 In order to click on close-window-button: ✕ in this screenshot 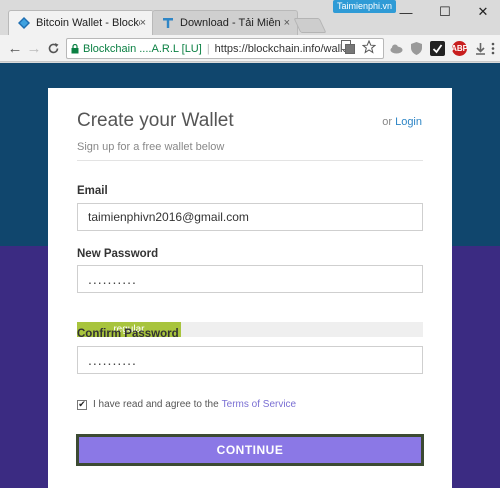, I will do `click(483, 12)`.